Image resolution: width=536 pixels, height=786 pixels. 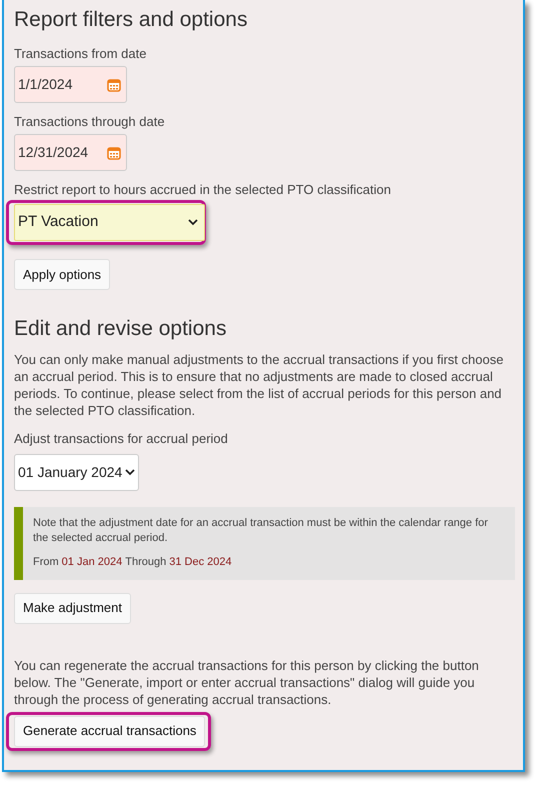 I want to click on date-field: 1/1/2024, so click(x=70, y=84).